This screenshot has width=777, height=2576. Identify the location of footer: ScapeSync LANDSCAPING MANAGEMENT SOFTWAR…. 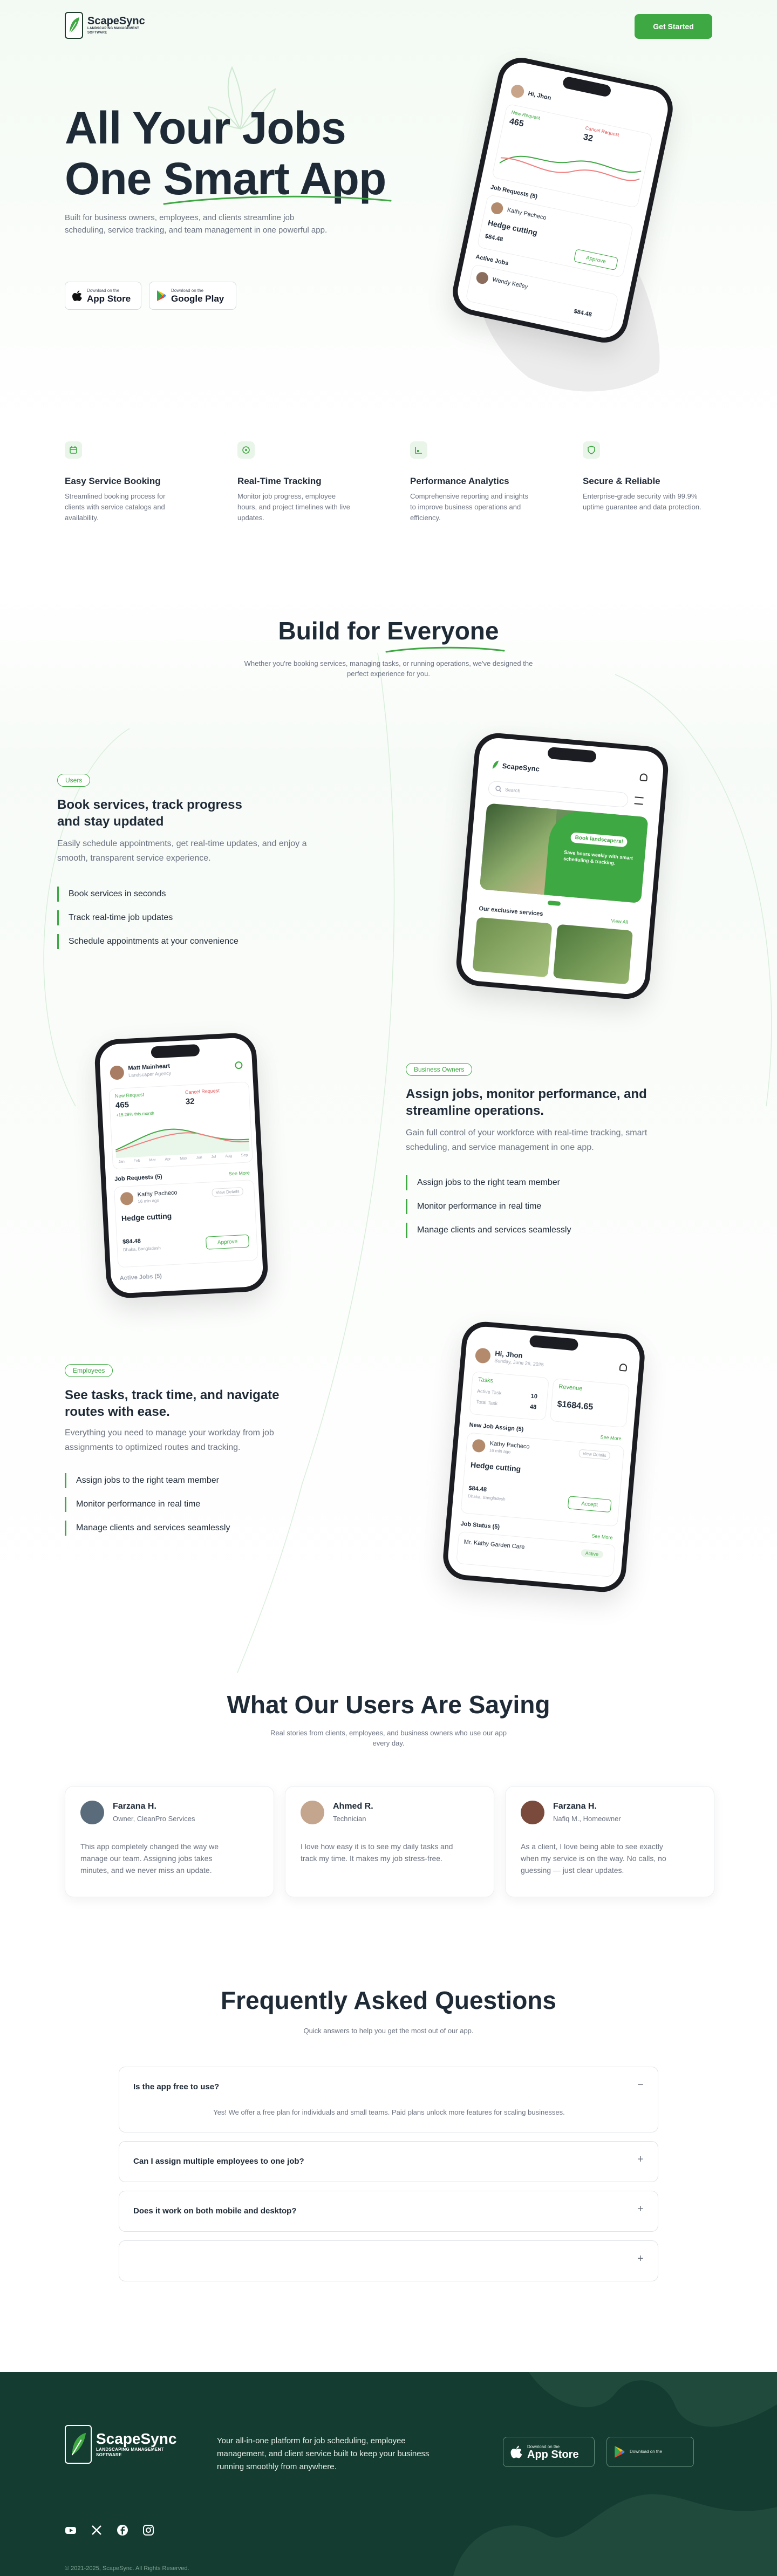
(388, 2474).